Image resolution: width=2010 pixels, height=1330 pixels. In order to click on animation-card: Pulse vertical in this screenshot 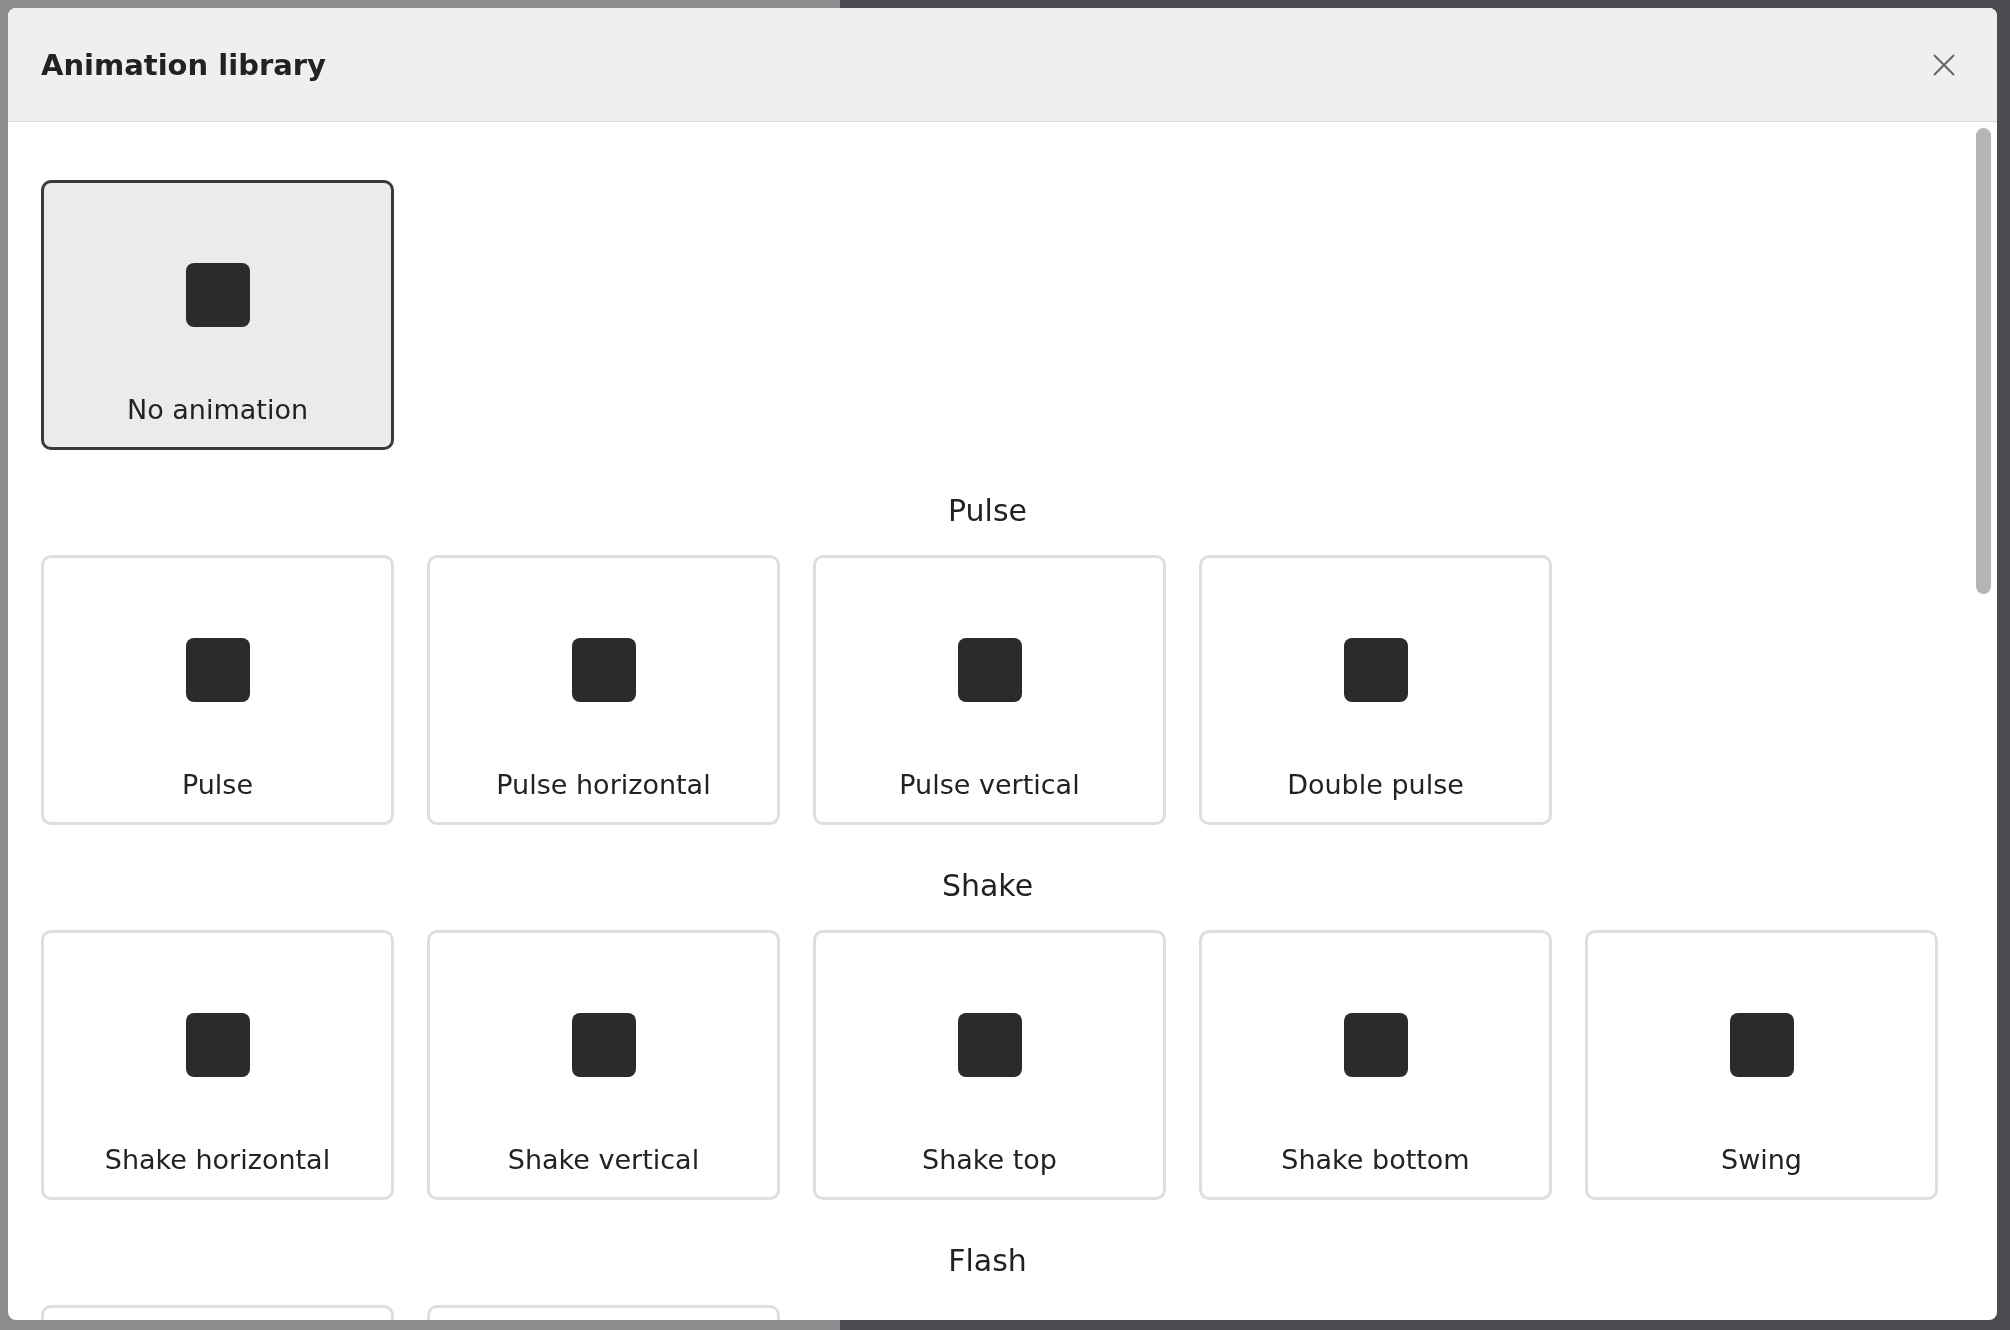, I will do `click(989, 690)`.